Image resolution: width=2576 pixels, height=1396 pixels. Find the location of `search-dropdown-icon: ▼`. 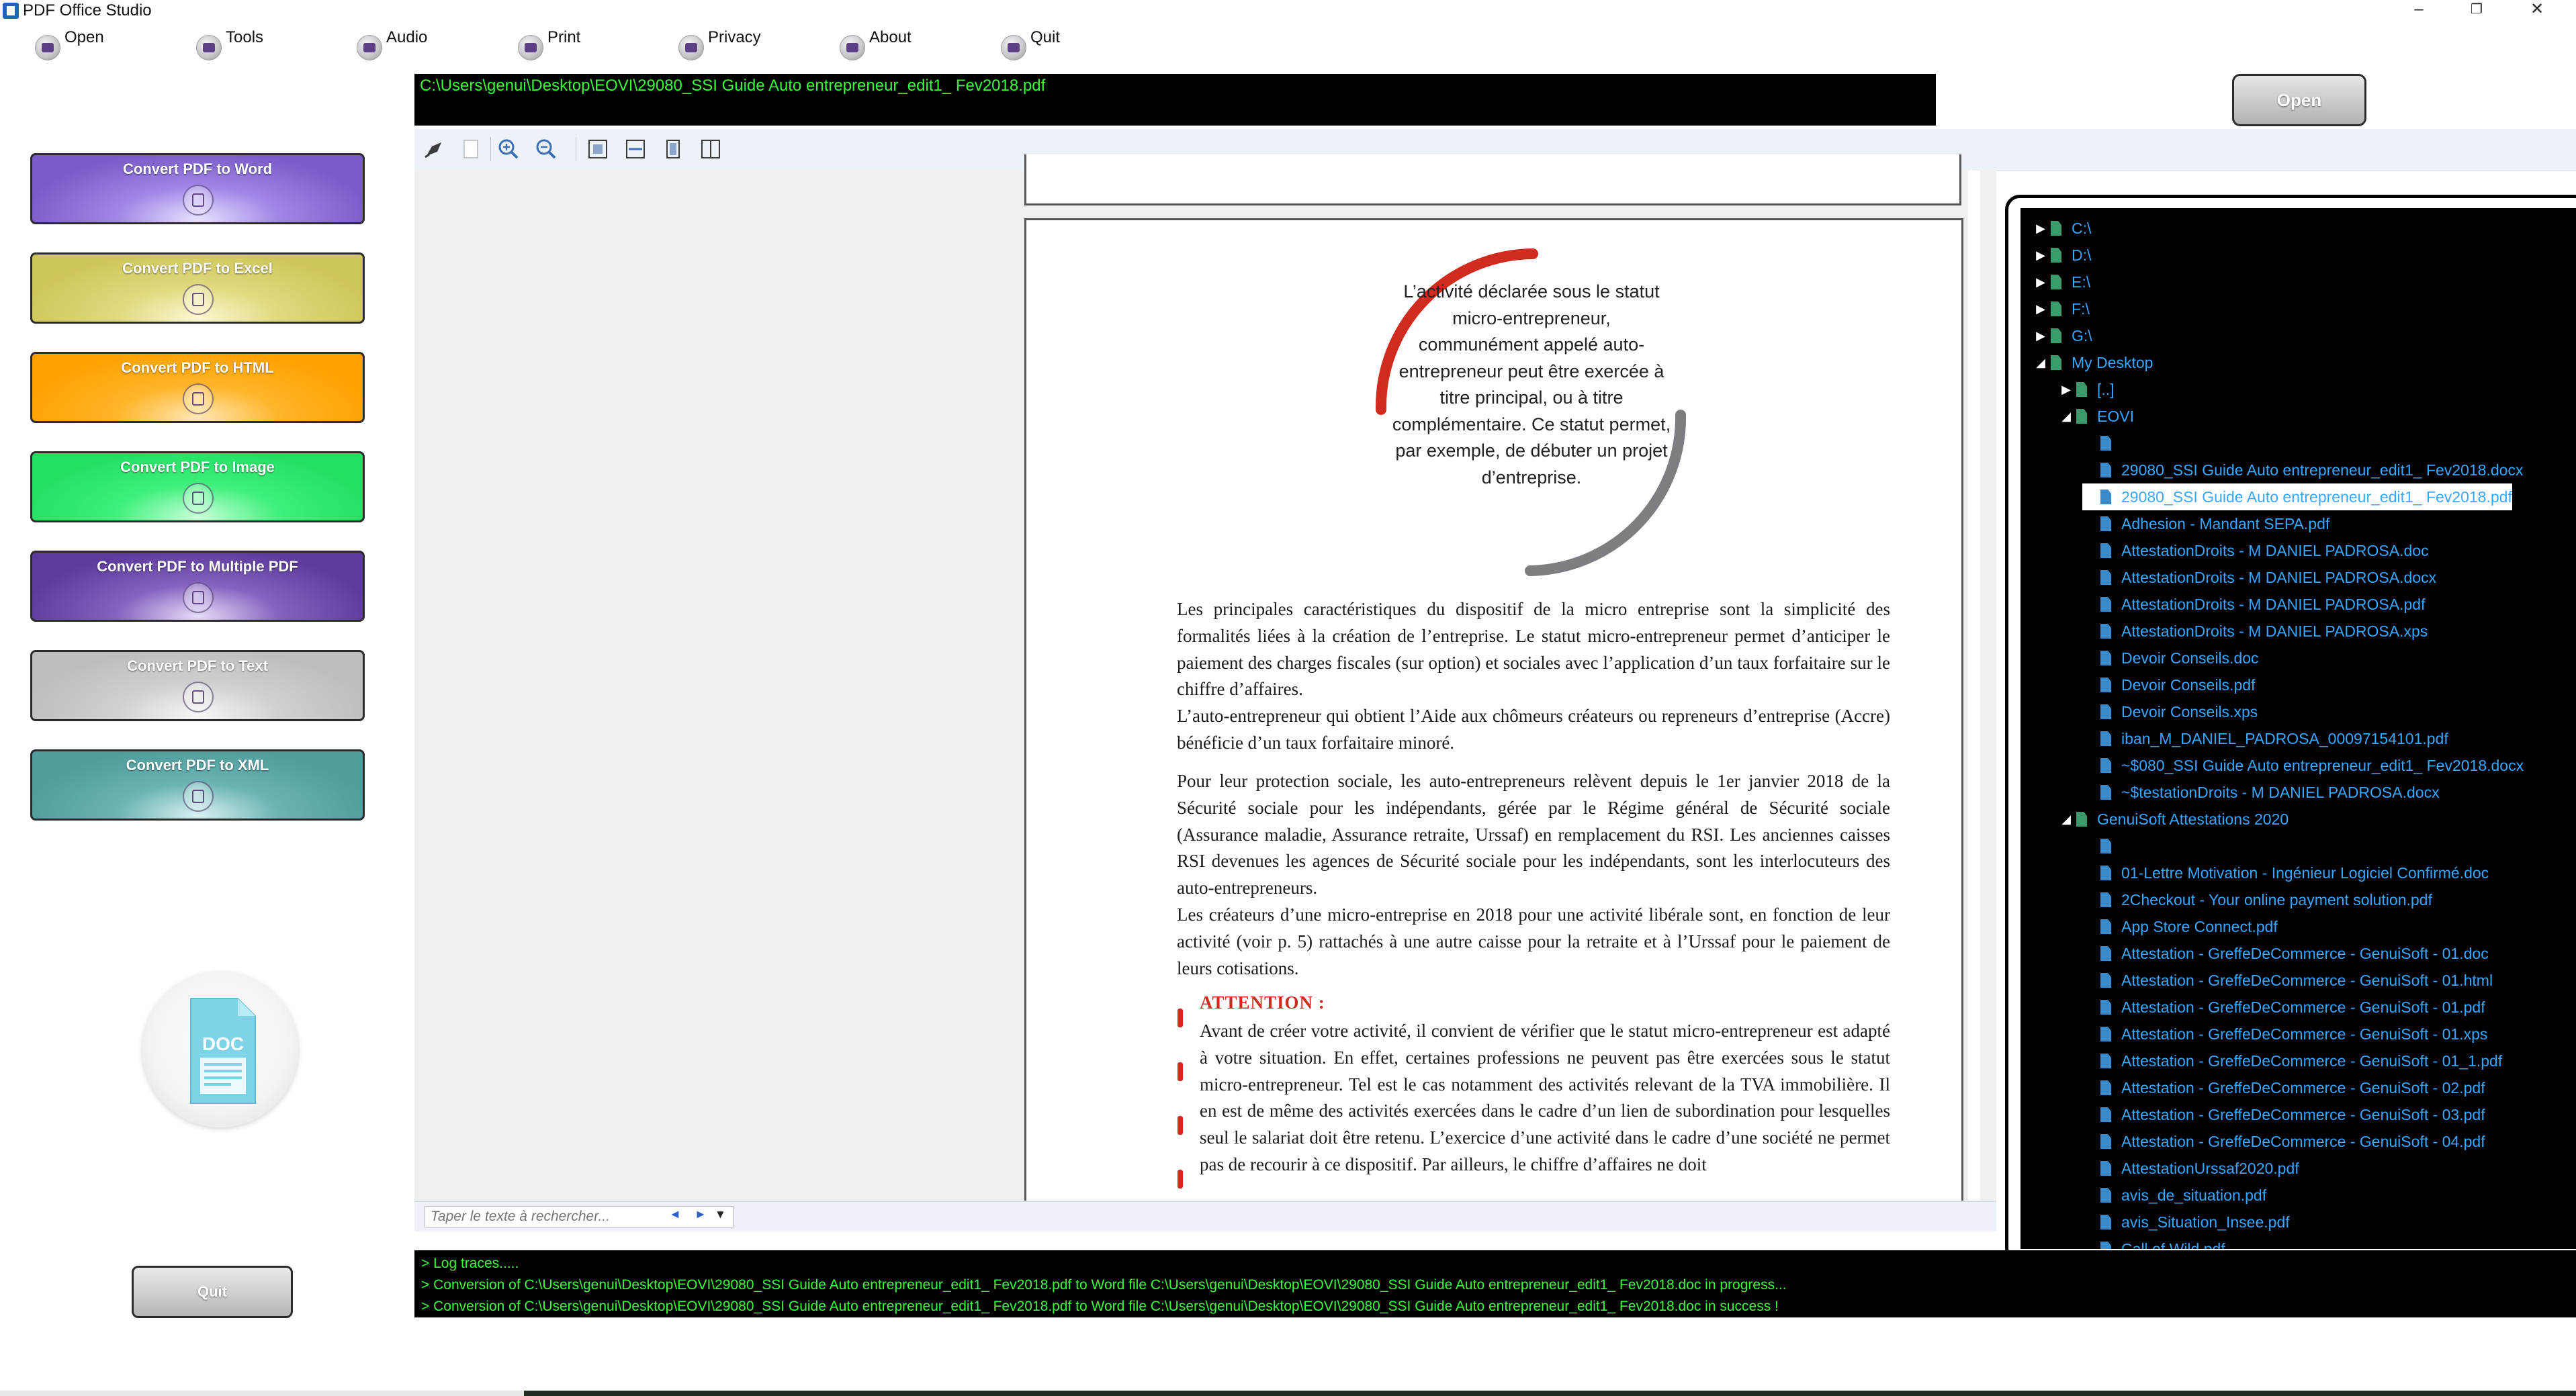

search-dropdown-icon: ▼ is located at coordinates (720, 1214).